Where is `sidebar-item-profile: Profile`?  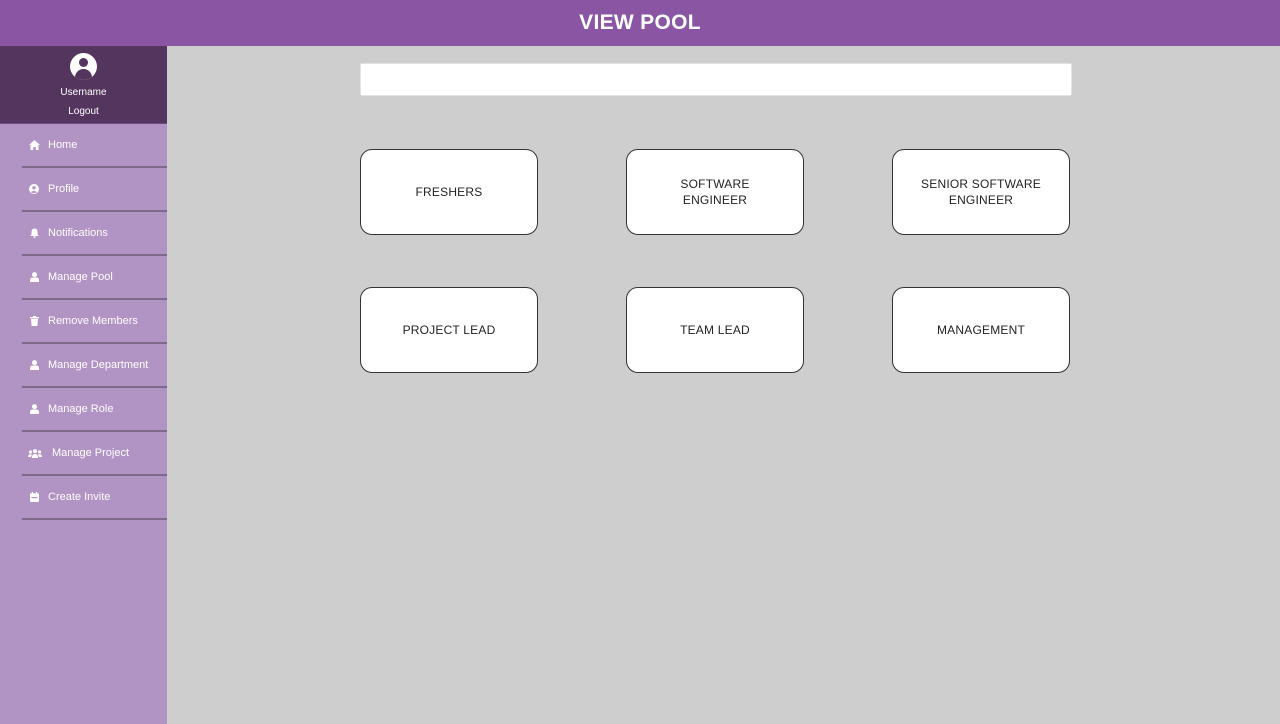
sidebar-item-profile: Profile is located at coordinates (94, 190).